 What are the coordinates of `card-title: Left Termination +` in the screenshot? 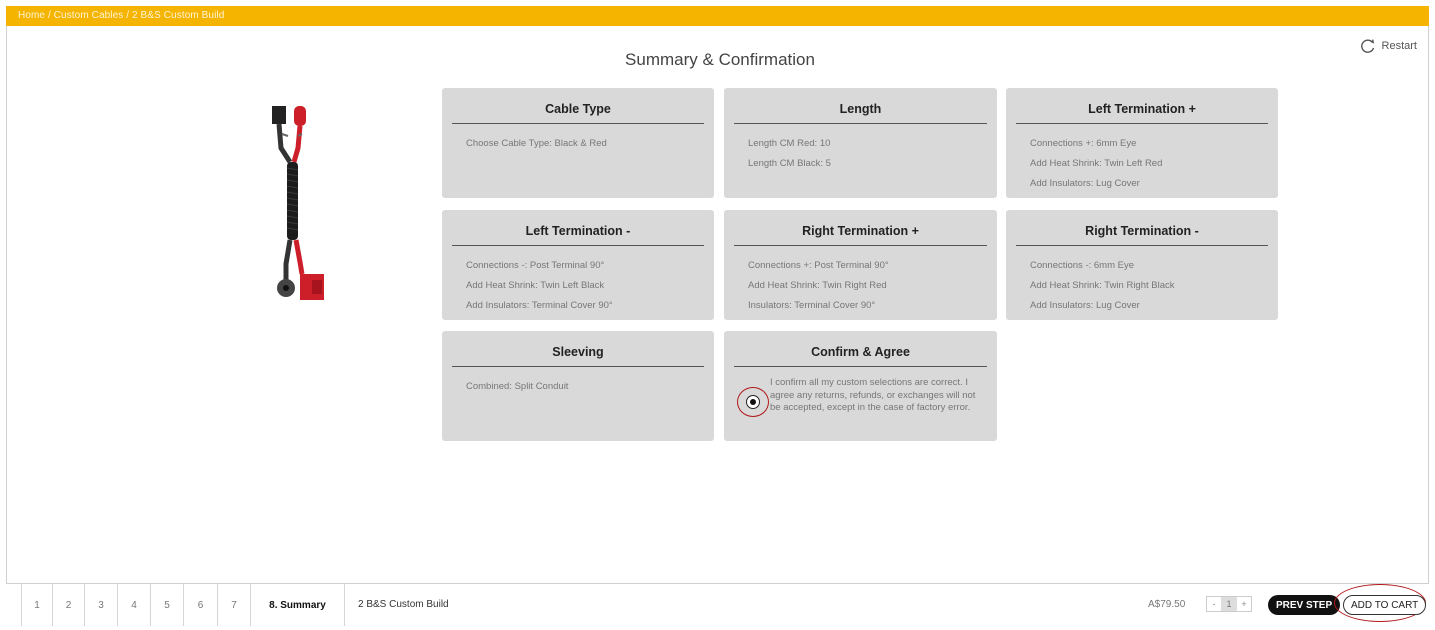 It's located at (1142, 113).